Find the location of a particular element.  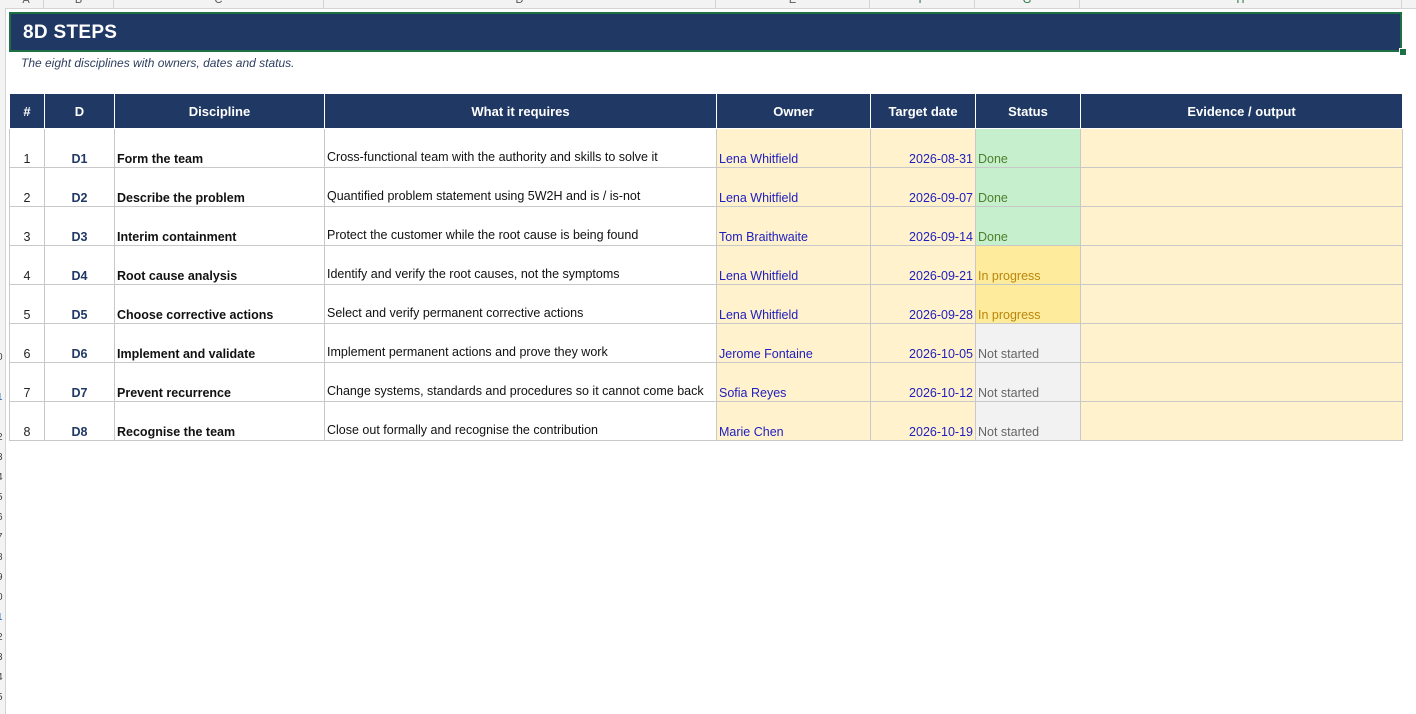

header-number: # is located at coordinates (27, 111).